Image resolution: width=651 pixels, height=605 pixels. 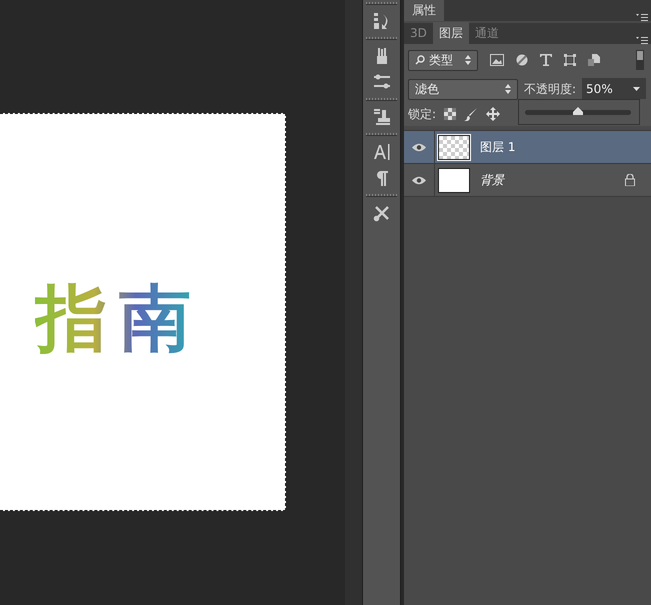 What do you see at coordinates (381, 21) in the screenshot?
I see `history-icon` at bounding box center [381, 21].